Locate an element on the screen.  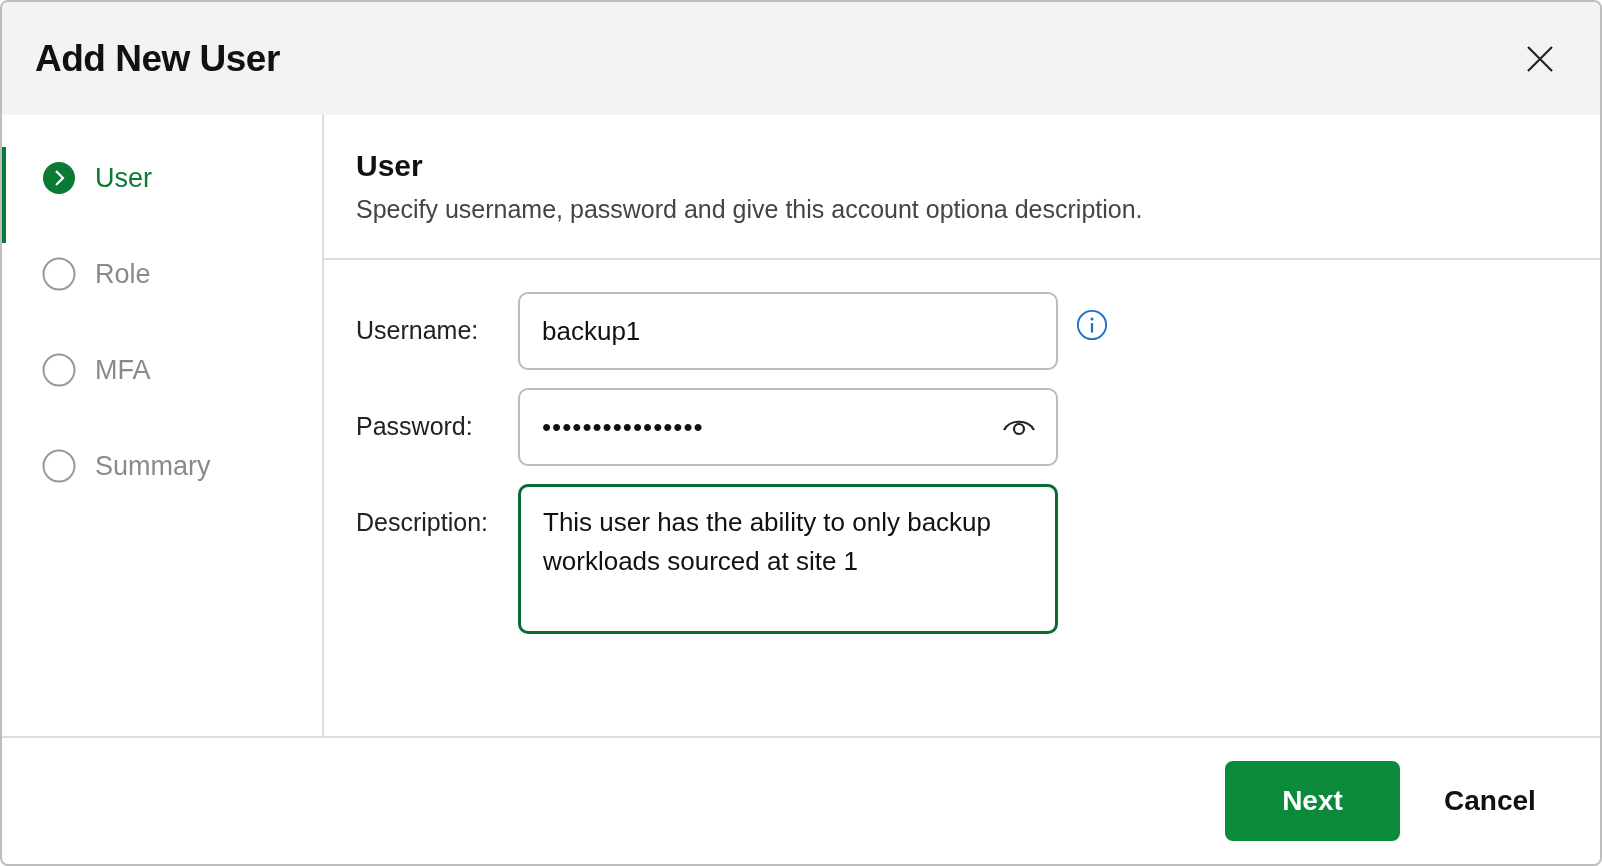
password-field: •••••••••••••••• is located at coordinates (788, 427).